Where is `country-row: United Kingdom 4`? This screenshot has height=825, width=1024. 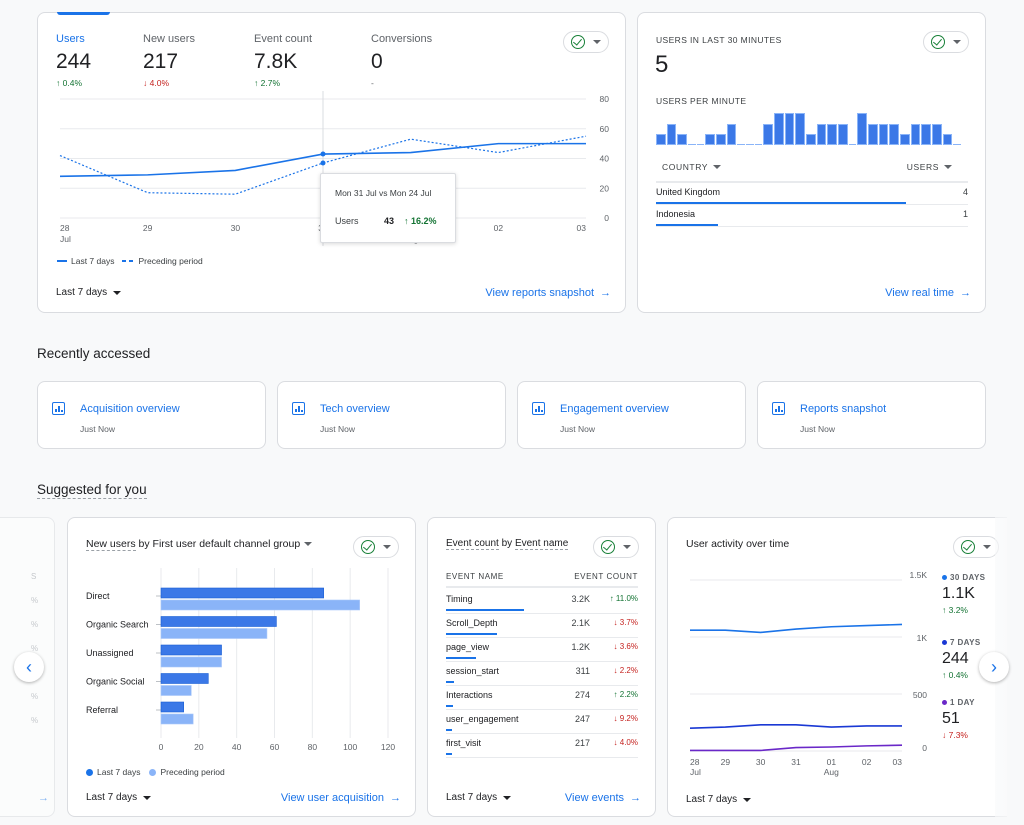 country-row: United Kingdom 4 is located at coordinates (812, 194).